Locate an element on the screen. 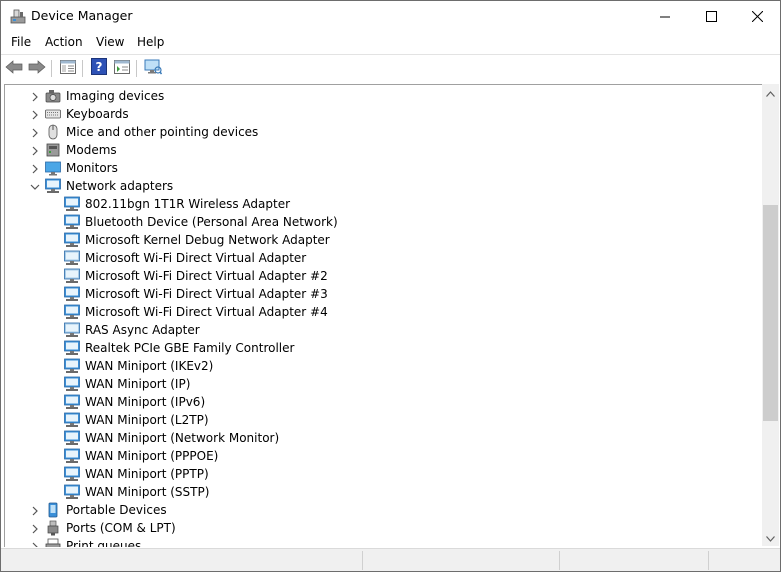 The image size is (781, 572). tree-category: Monitors is located at coordinates (383, 168).